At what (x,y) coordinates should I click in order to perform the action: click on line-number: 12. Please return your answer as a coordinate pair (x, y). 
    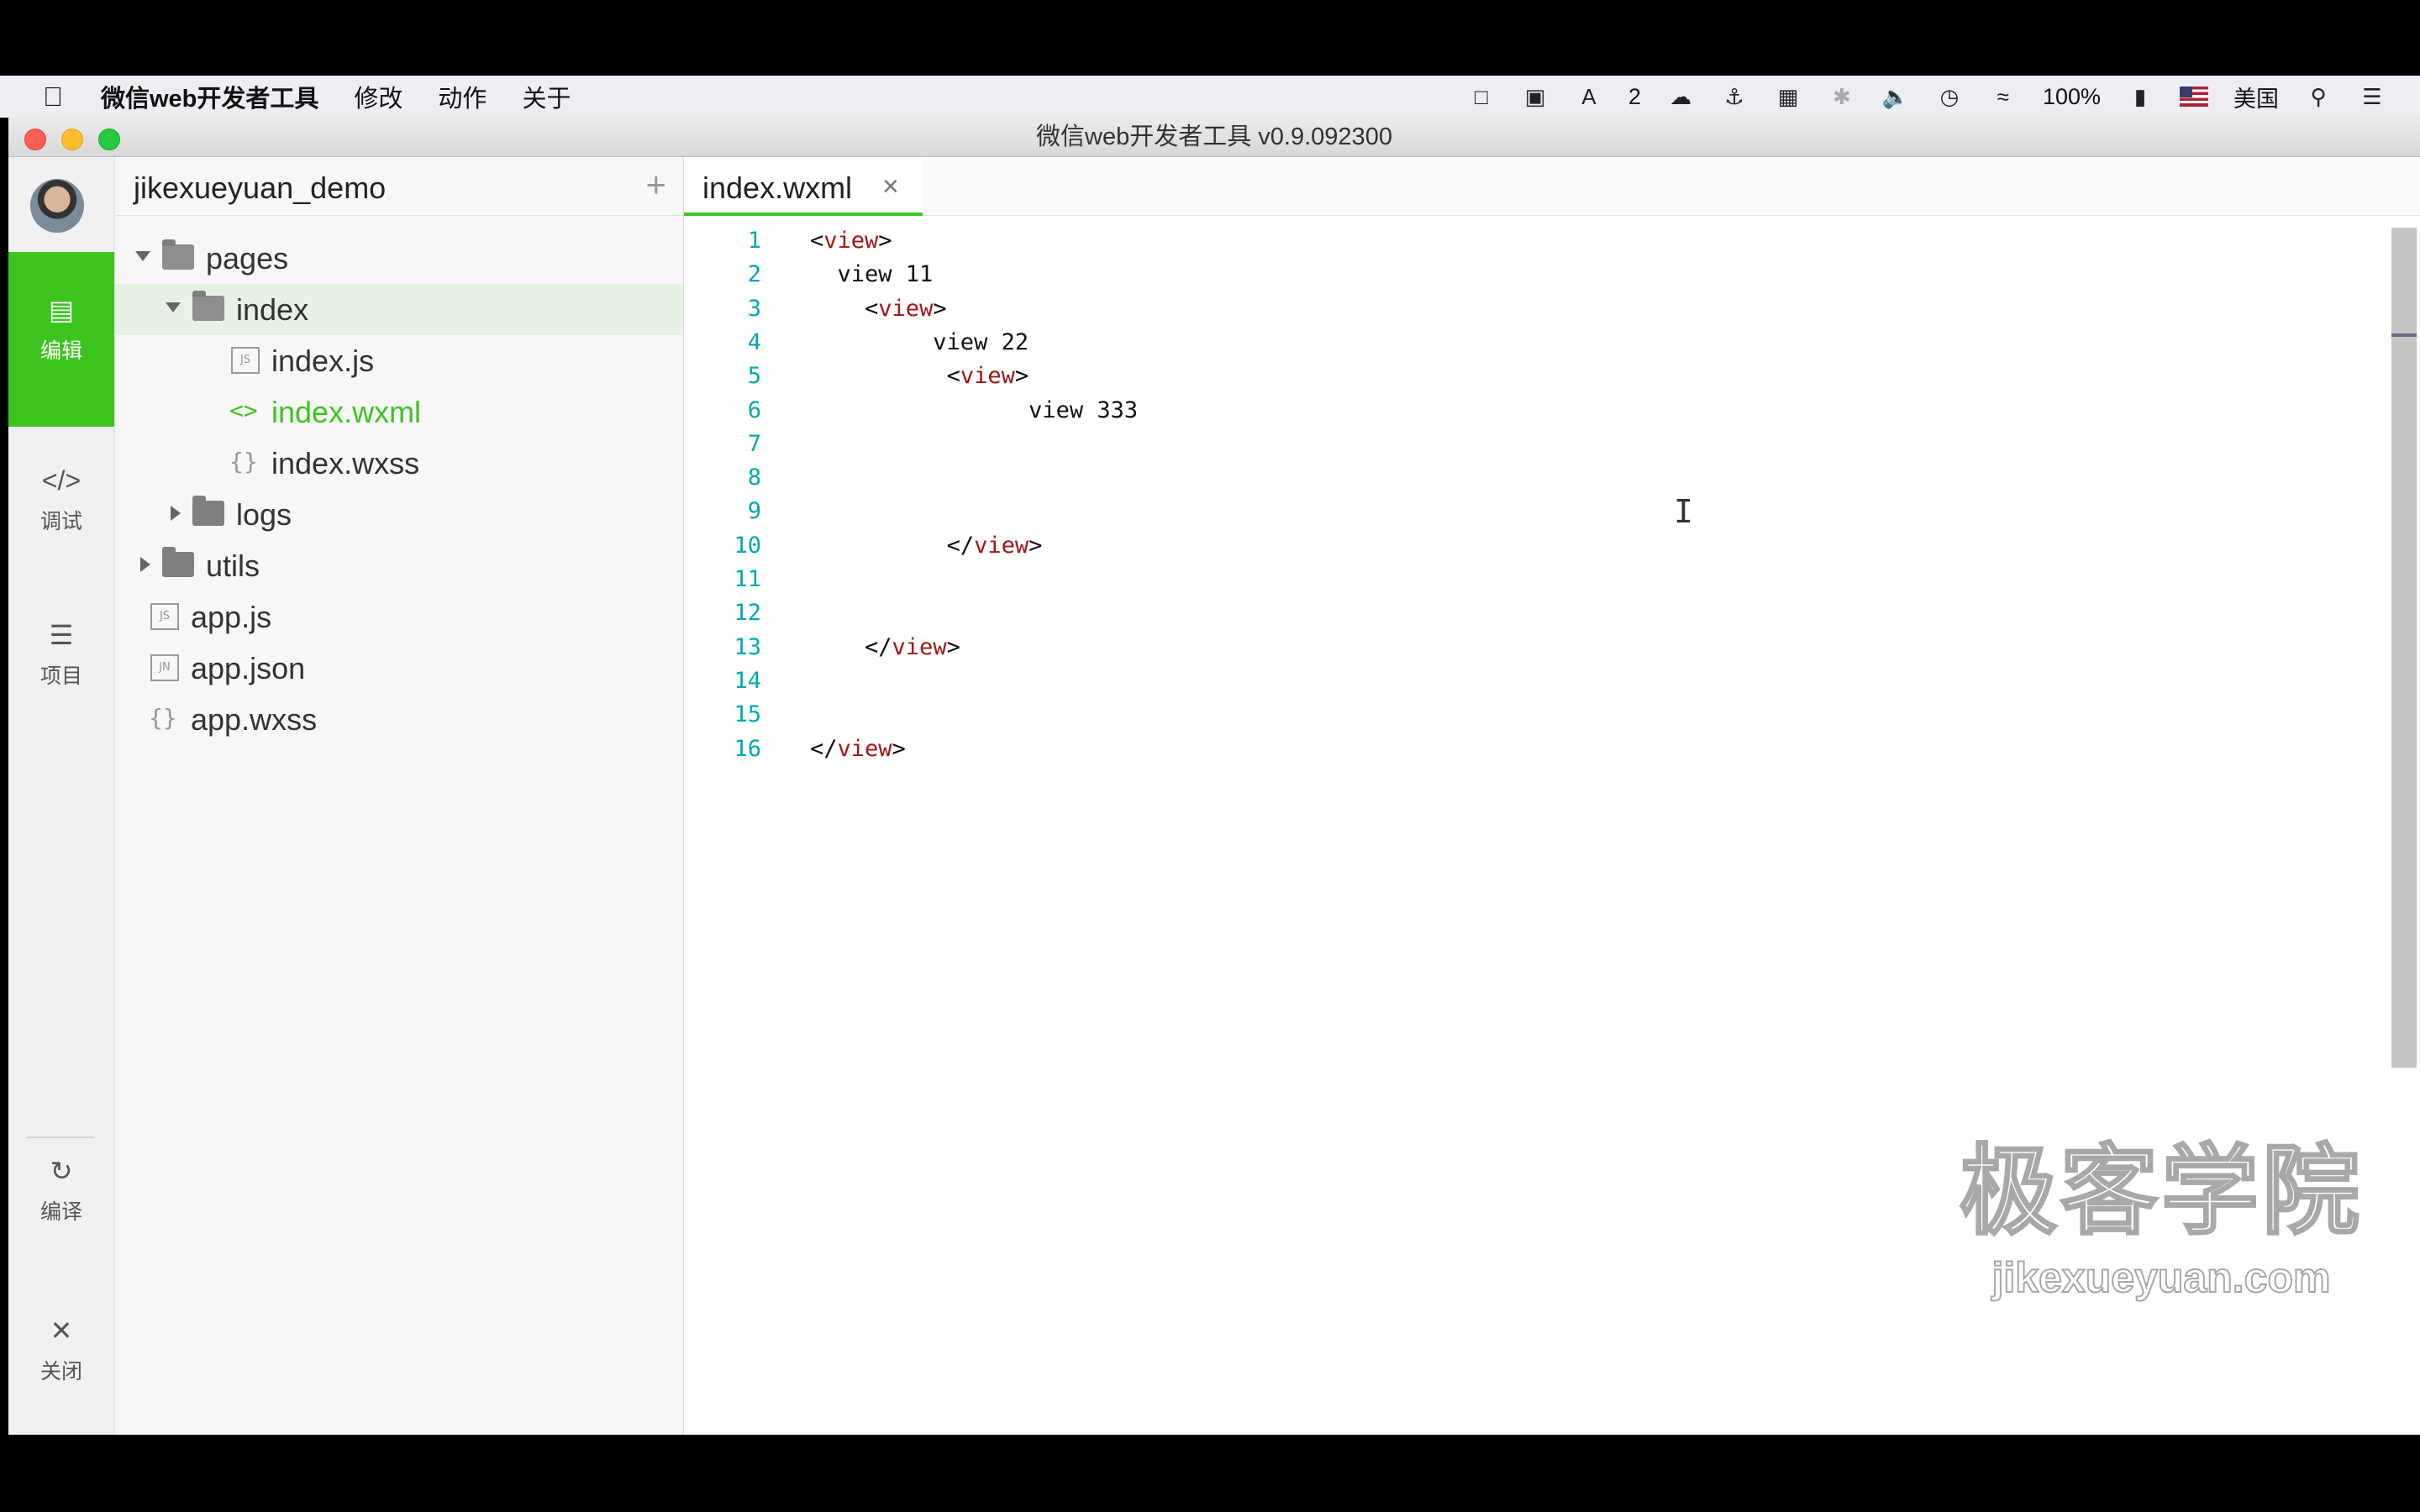
    Looking at the image, I should click on (748, 613).